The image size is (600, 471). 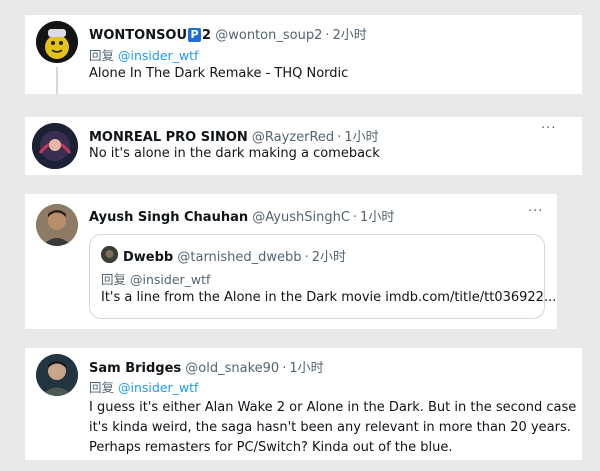 What do you see at coordinates (328, 257) in the screenshot?
I see `quoted-timestamp: 2小时` at bounding box center [328, 257].